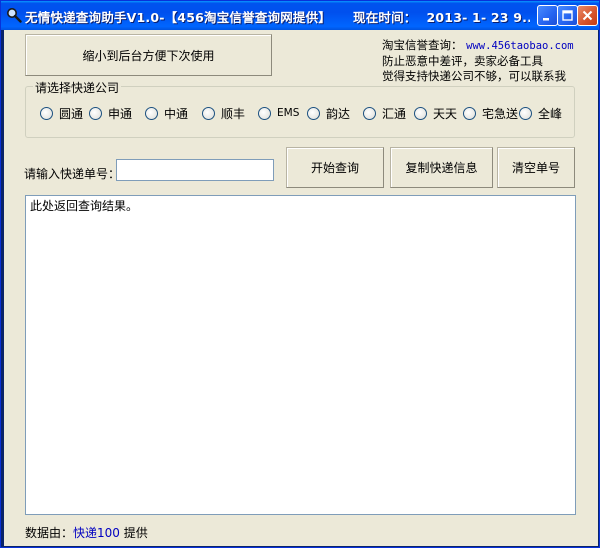  Describe the element at coordinates (540, 113) in the screenshot. I see `radio-quanfeng: 全峰` at that location.